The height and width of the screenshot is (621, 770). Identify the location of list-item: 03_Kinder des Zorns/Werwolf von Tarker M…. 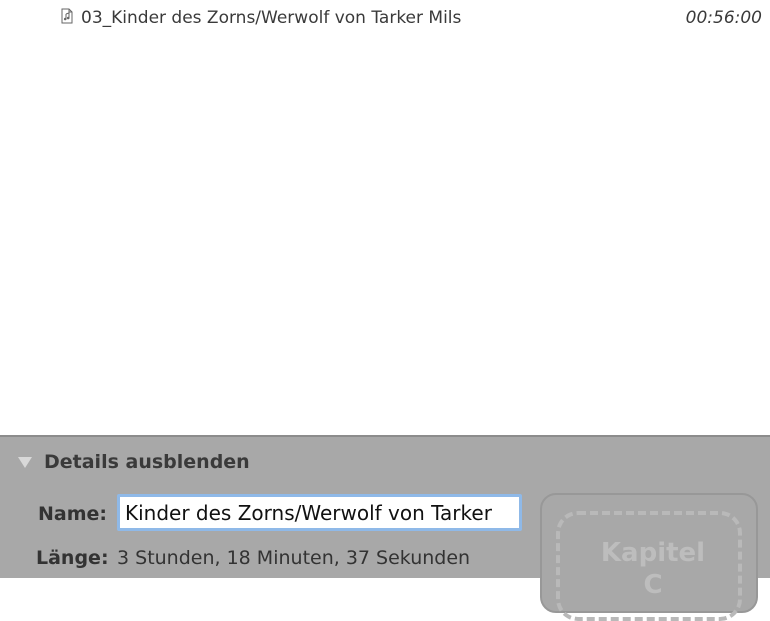
(385, 18).